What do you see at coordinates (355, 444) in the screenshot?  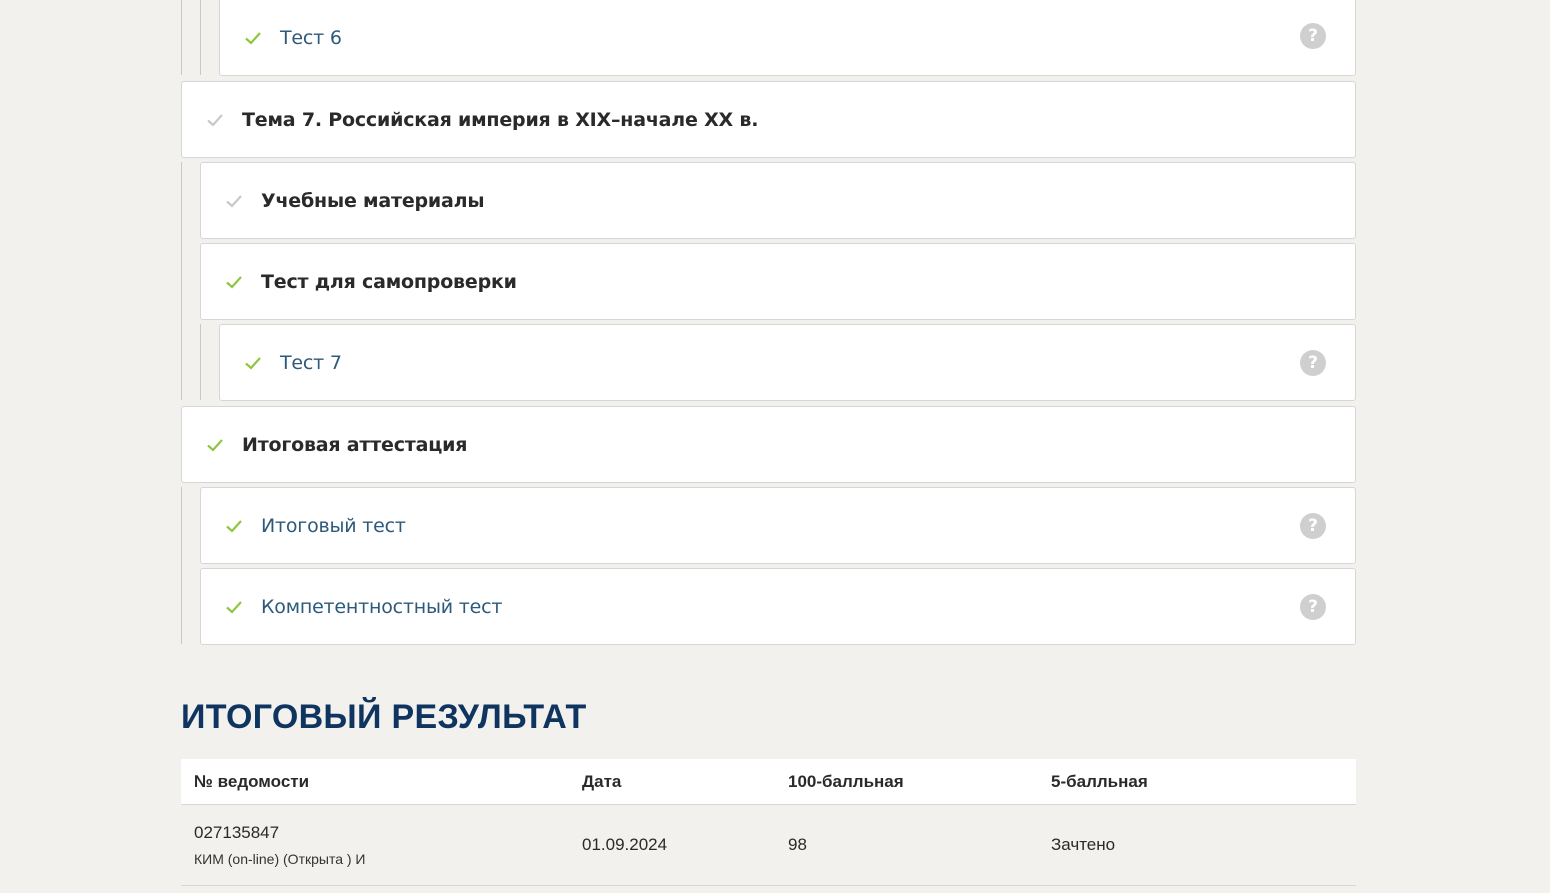 I see `course-item-label: Итоговая аттестация` at bounding box center [355, 444].